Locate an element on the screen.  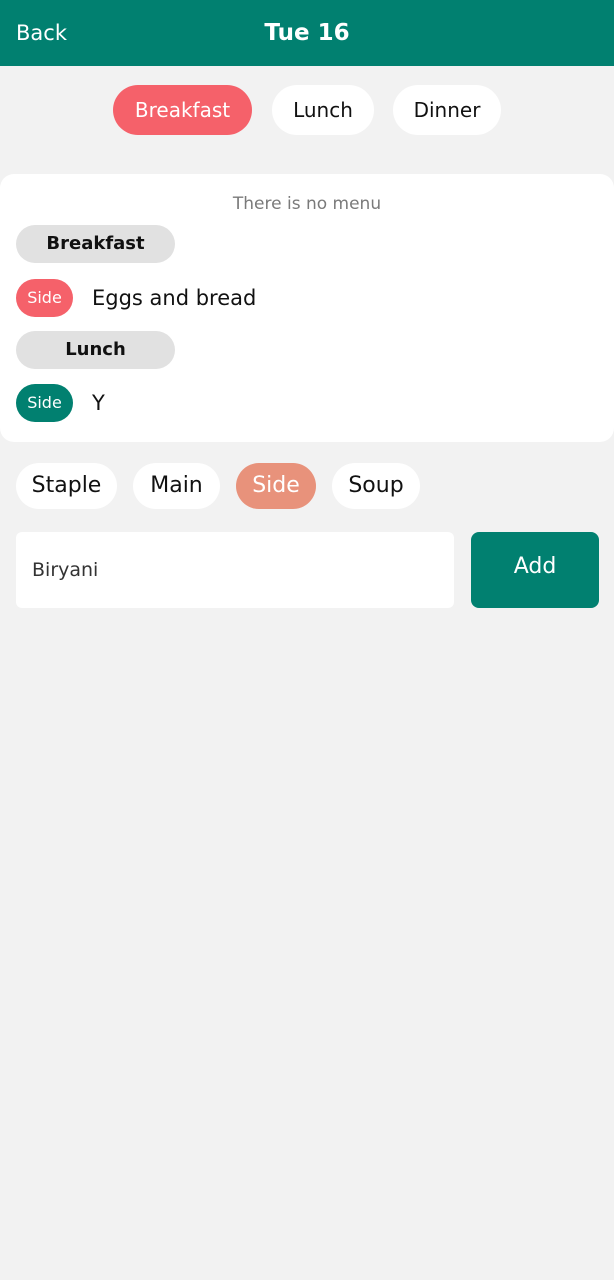
app-header: Back Tue 16 is located at coordinates (307, 33).